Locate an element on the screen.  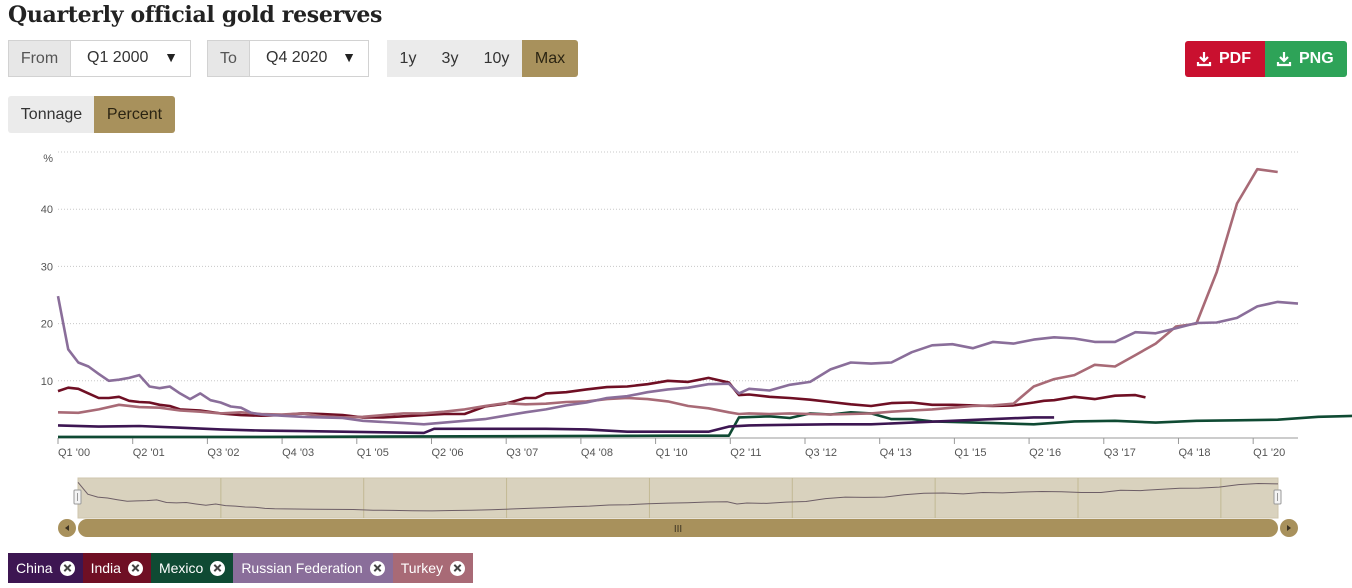
series-line-india is located at coordinates (601, 397).